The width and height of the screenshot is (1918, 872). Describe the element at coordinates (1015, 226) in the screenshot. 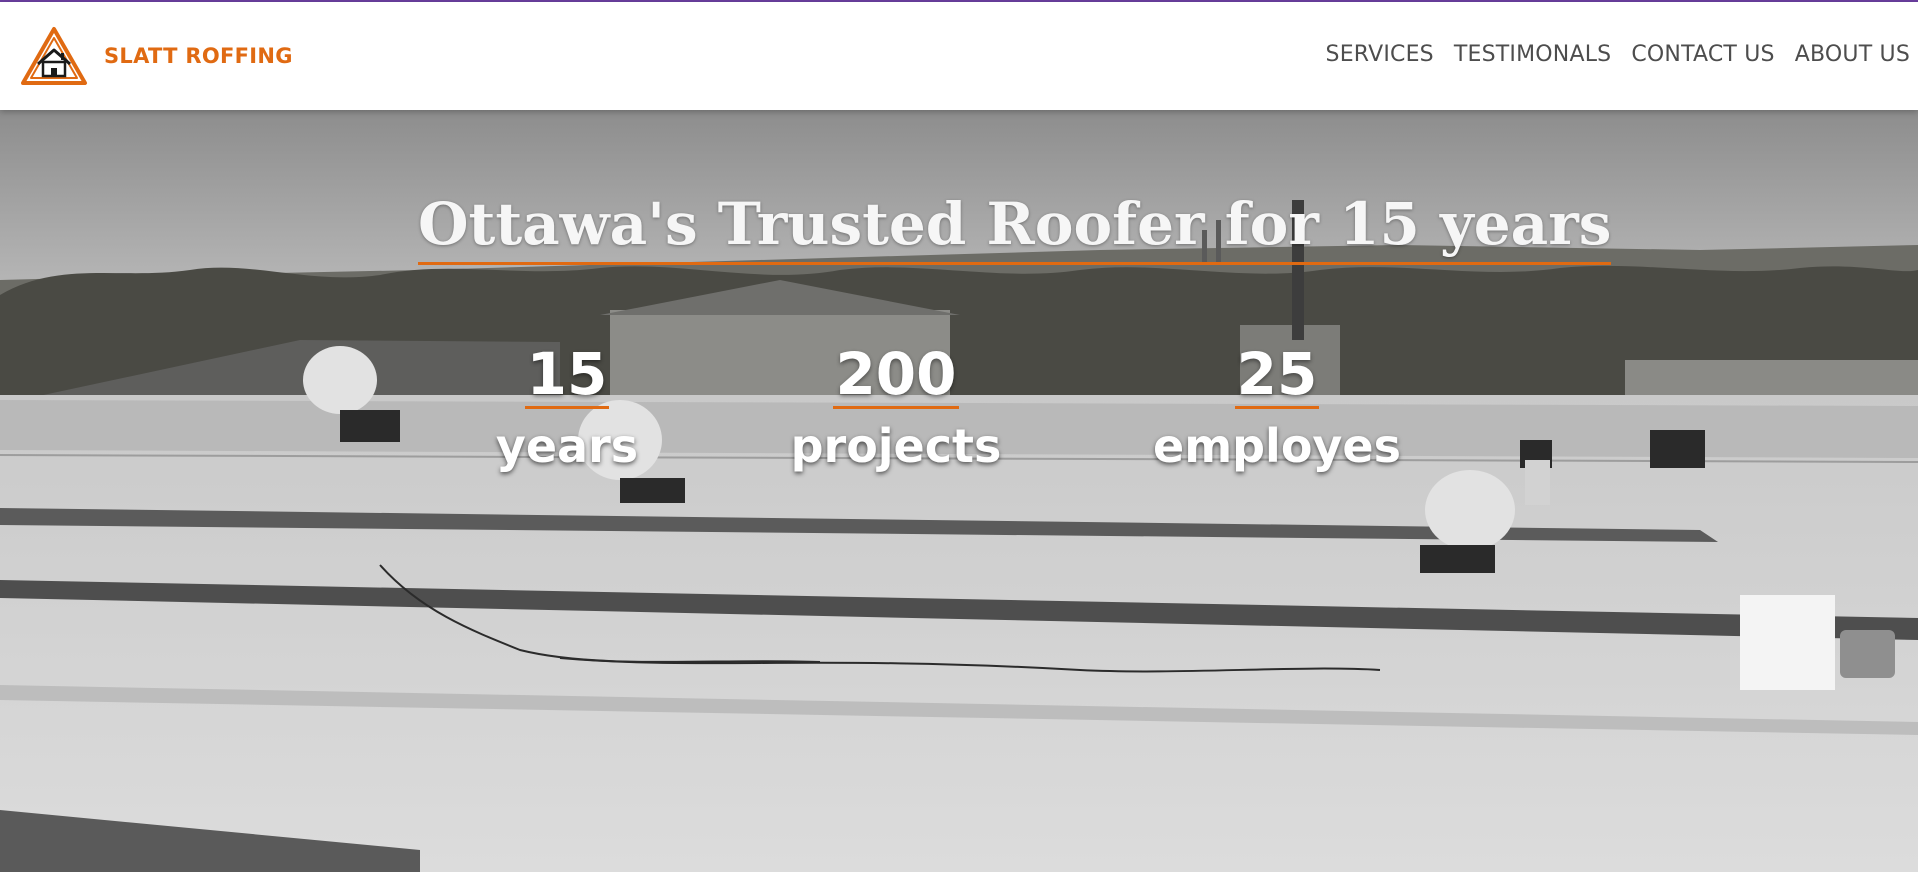

I see `hero-headline: Ottawa's Trusted Roofer for 15 years` at that location.